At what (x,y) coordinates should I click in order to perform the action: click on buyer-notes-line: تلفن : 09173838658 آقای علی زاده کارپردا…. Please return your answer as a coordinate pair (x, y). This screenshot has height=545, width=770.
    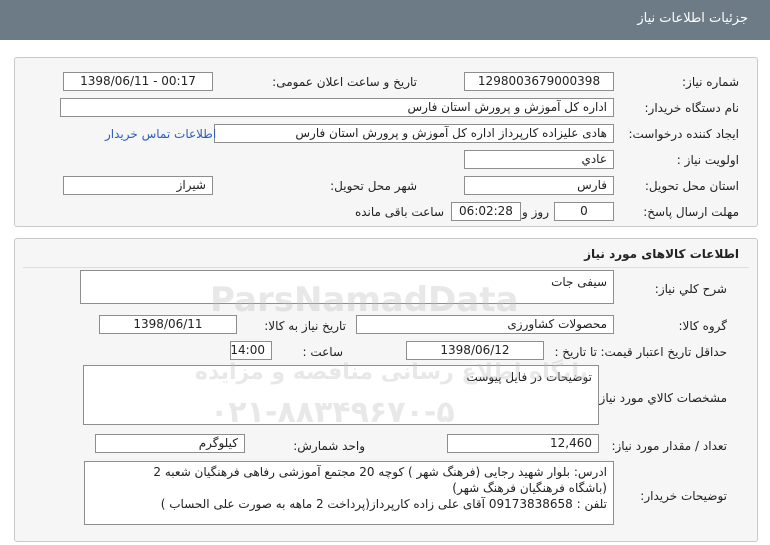
    Looking at the image, I should click on (383, 504).